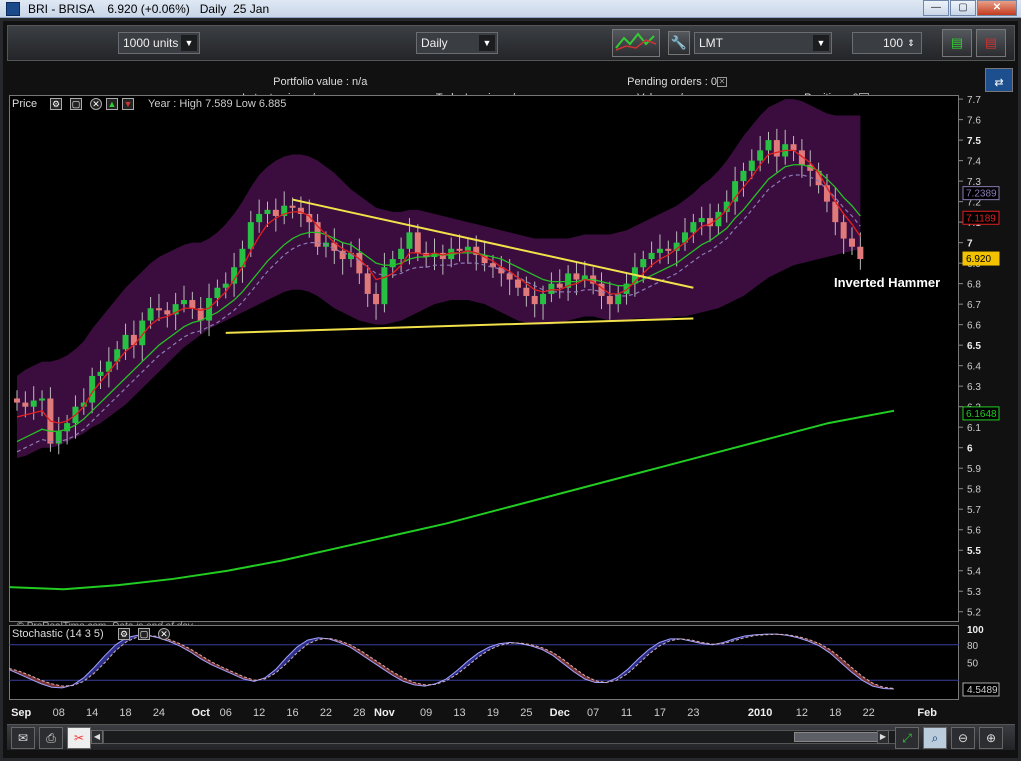  I want to click on indicators-button, so click(636, 43).